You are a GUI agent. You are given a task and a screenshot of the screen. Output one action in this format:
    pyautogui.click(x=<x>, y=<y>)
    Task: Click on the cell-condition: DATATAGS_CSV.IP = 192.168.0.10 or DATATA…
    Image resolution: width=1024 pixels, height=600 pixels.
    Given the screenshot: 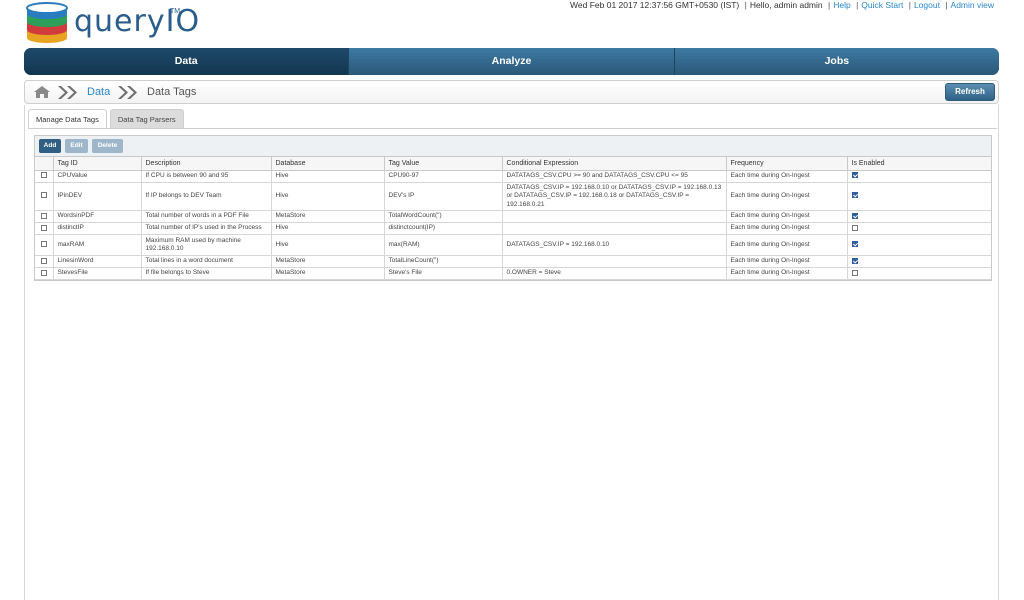 What is the action you would take?
    pyautogui.click(x=613, y=196)
    